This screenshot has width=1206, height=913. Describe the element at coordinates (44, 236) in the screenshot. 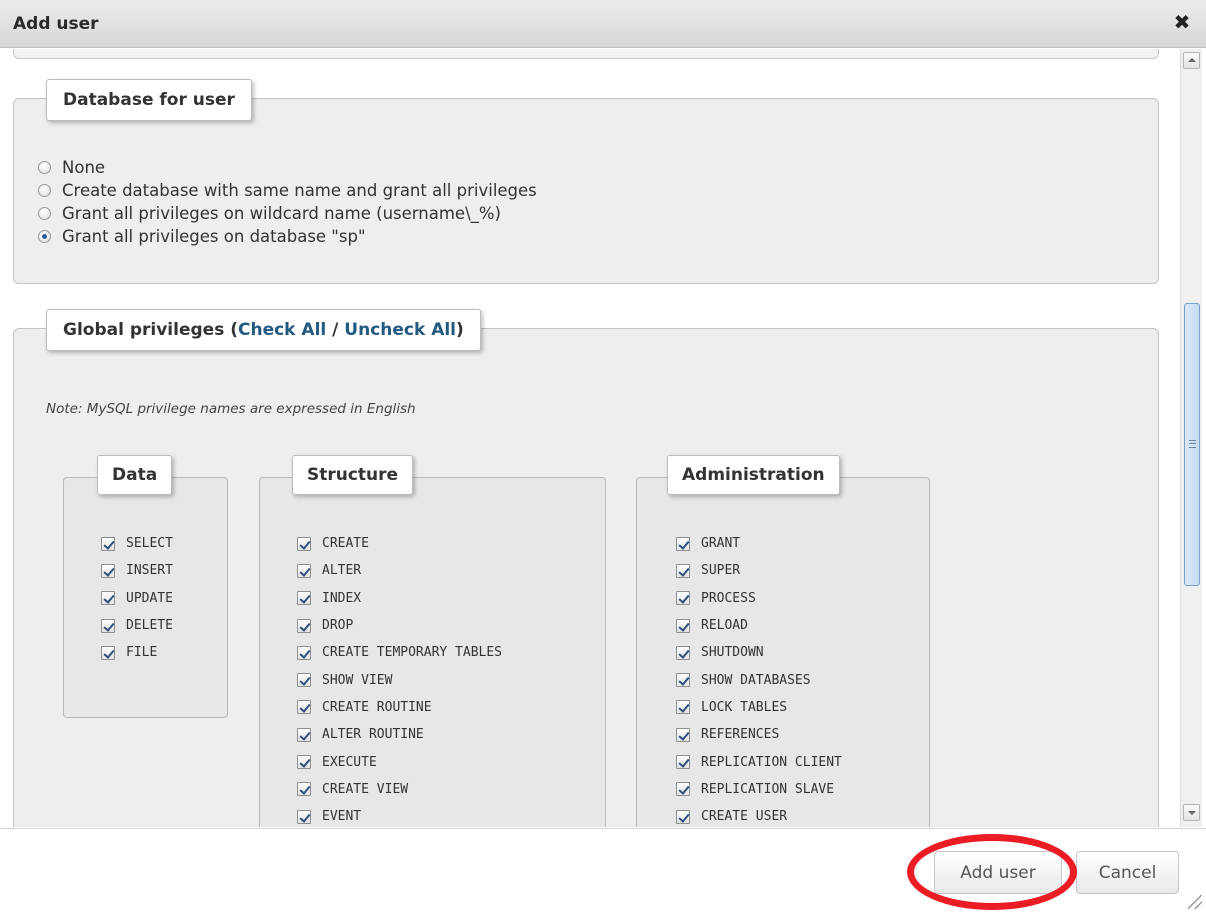

I see `radio-button-selected` at that location.